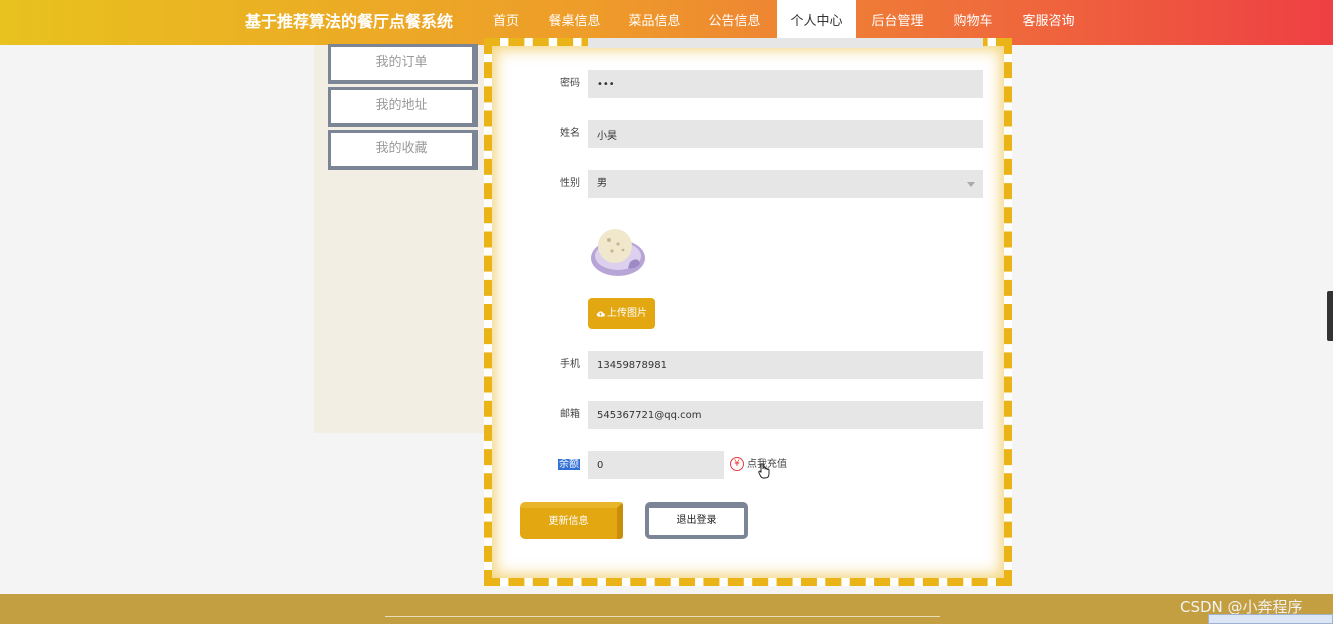 The width and height of the screenshot is (1333, 624). What do you see at coordinates (403, 150) in the screenshot?
I see `sidebar-item-favorites: 我的收藏` at bounding box center [403, 150].